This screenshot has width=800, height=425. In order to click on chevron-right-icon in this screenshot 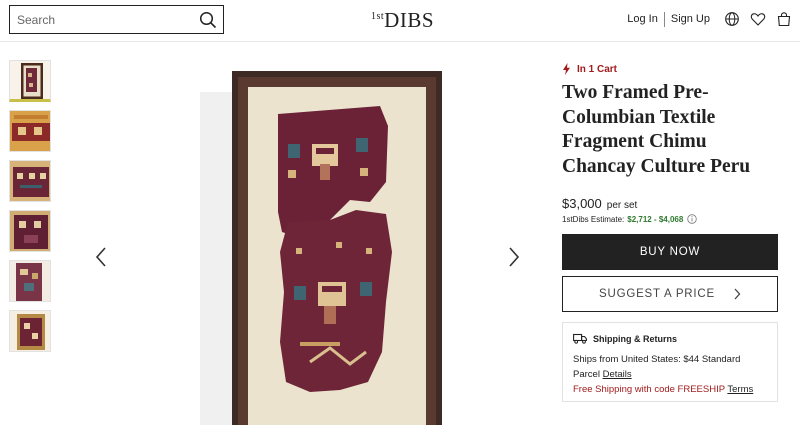, I will do `click(737, 294)`.